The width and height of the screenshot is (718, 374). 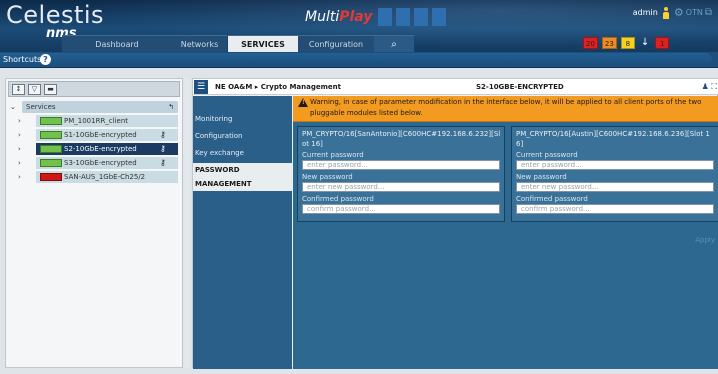 I want to click on tree-item-selected: › S2-10GbE-encrypted ⚷, so click(x=94, y=149).